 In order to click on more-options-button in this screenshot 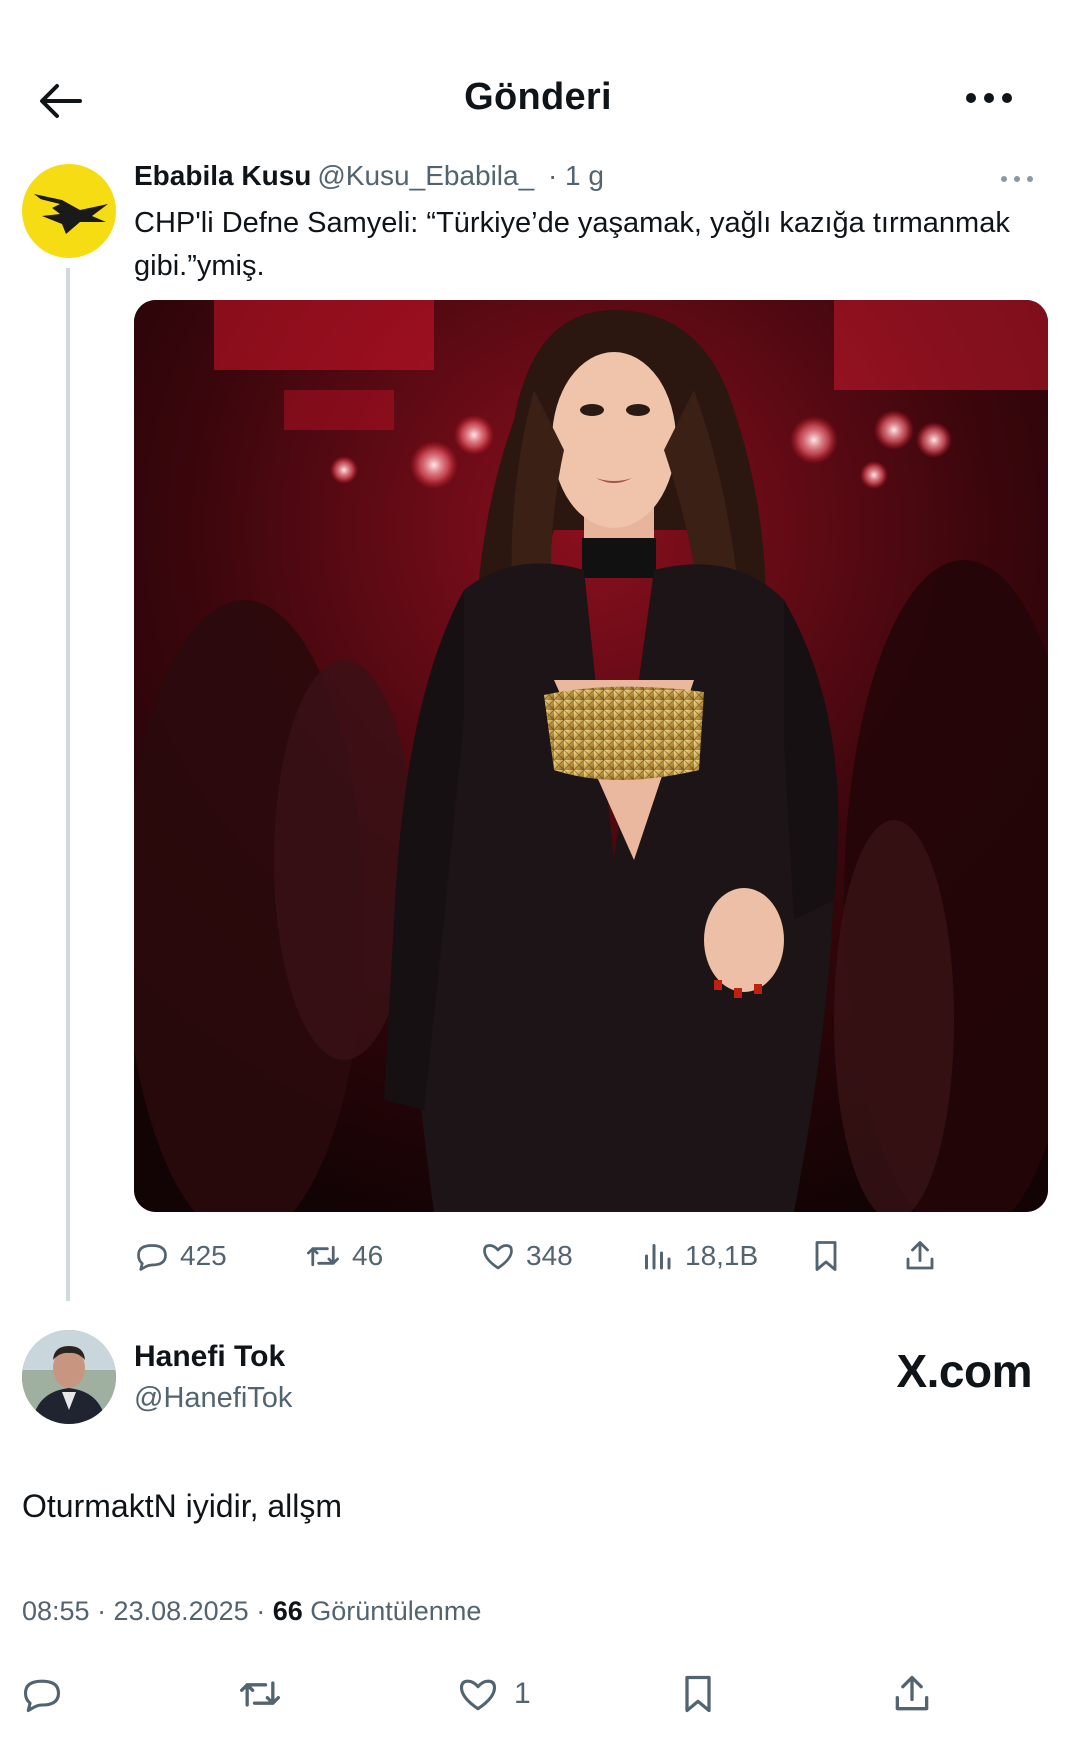, I will do `click(989, 98)`.